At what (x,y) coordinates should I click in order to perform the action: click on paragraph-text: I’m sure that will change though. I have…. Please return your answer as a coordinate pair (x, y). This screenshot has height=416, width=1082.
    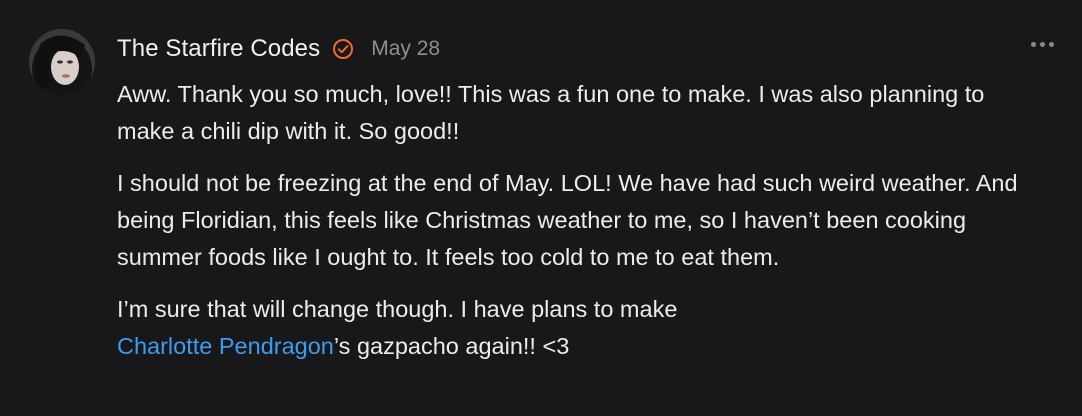
    Looking at the image, I should click on (397, 309).